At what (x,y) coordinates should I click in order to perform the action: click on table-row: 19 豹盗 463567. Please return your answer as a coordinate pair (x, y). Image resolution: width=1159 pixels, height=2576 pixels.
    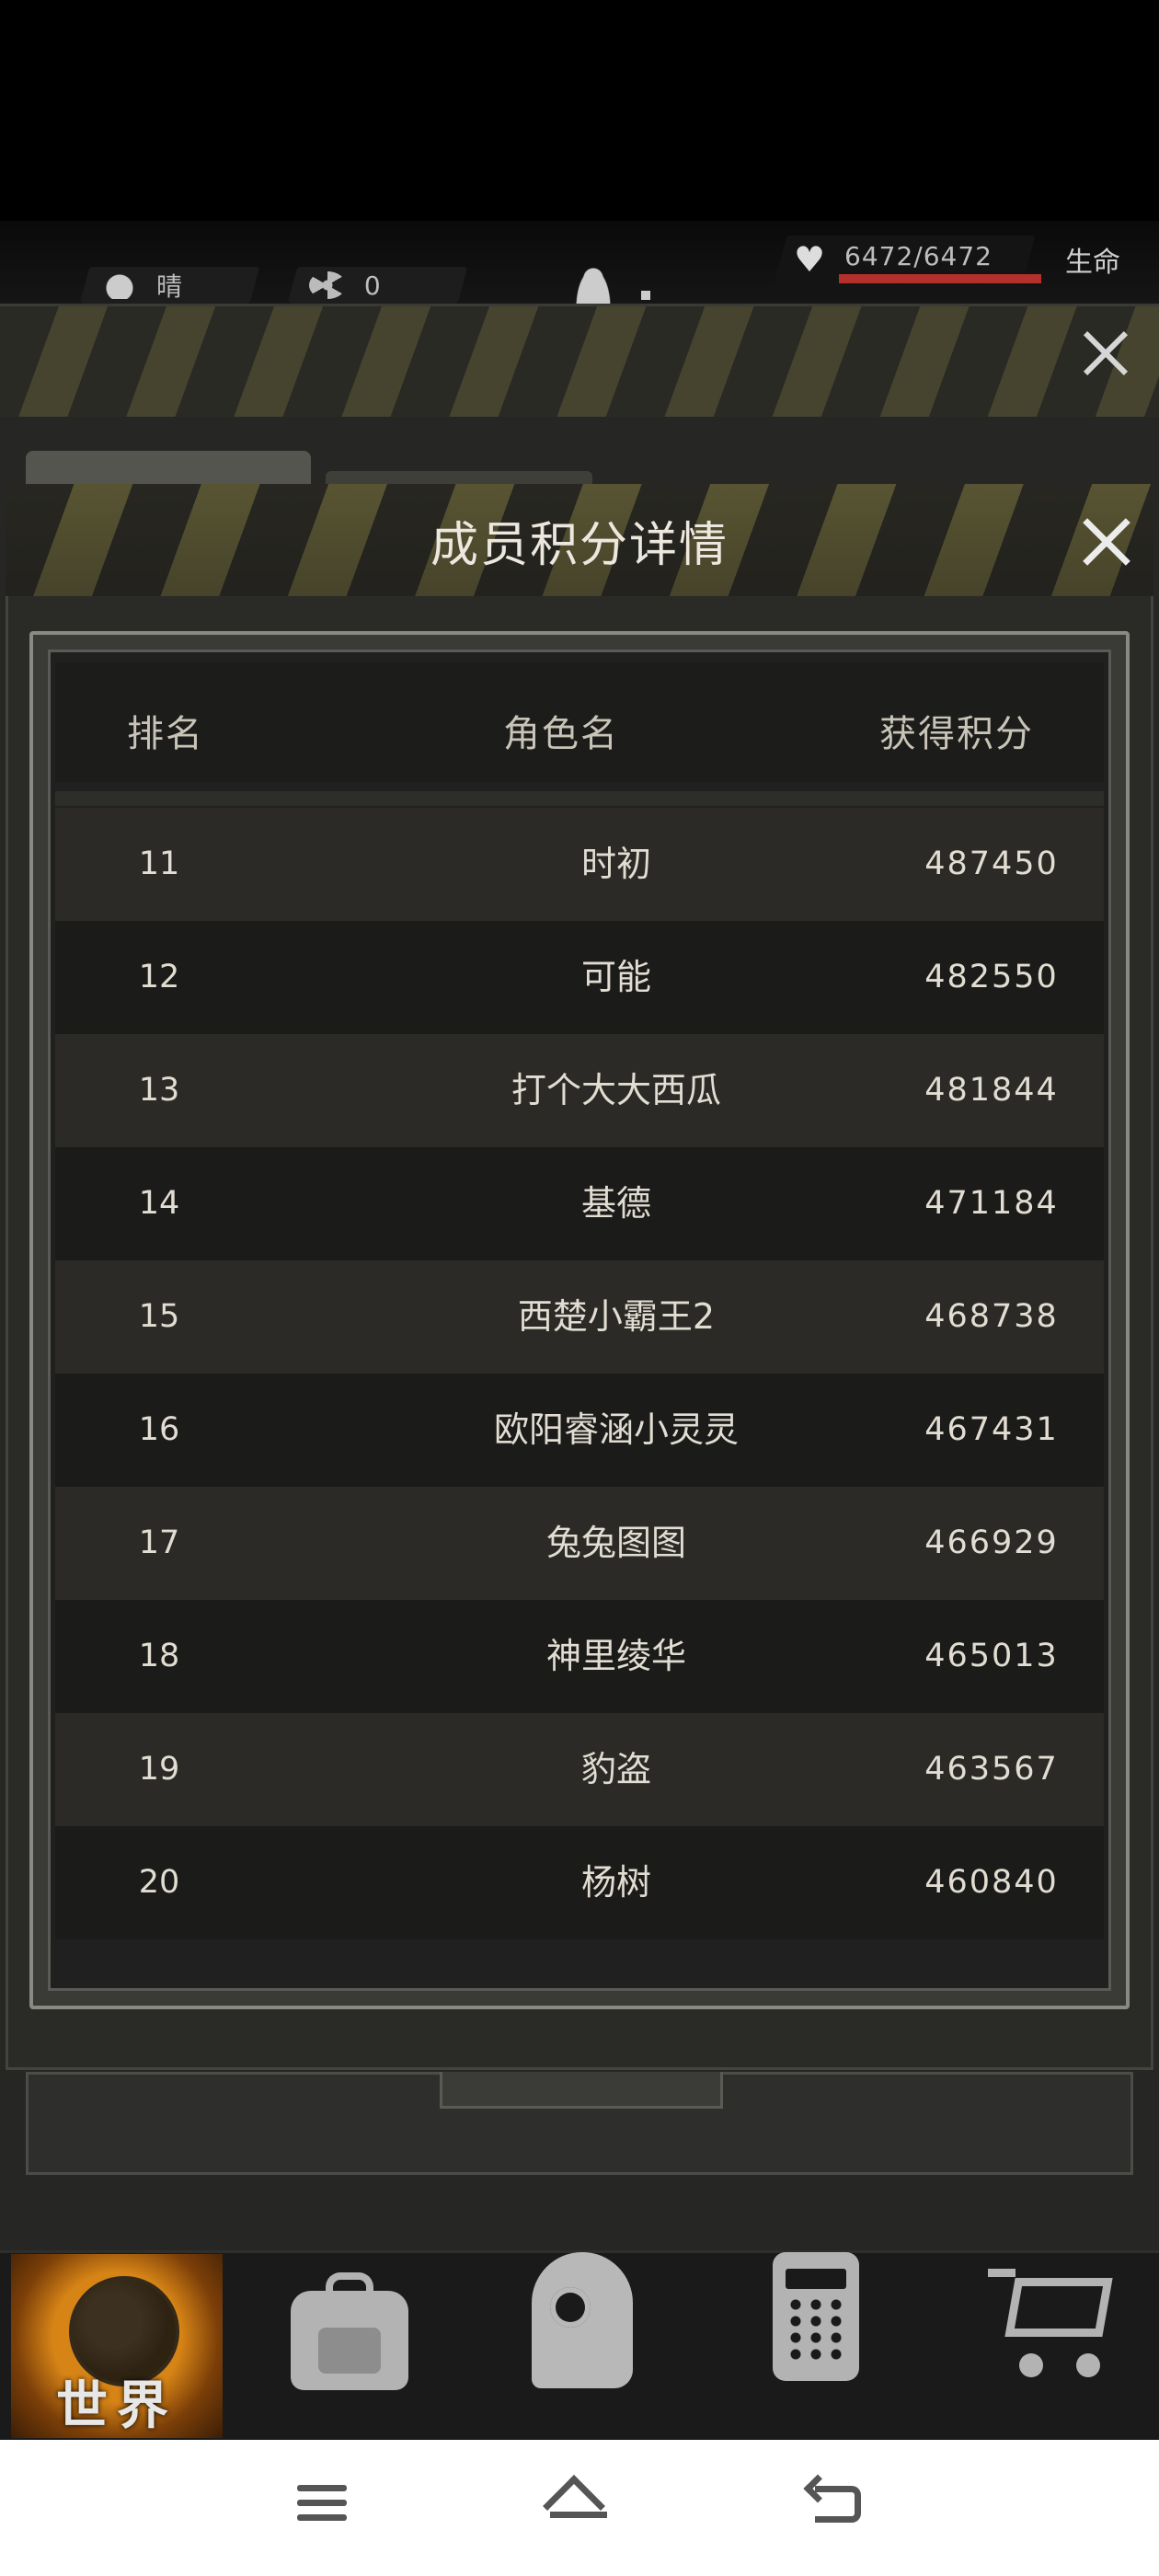
    Looking at the image, I should click on (579, 1769).